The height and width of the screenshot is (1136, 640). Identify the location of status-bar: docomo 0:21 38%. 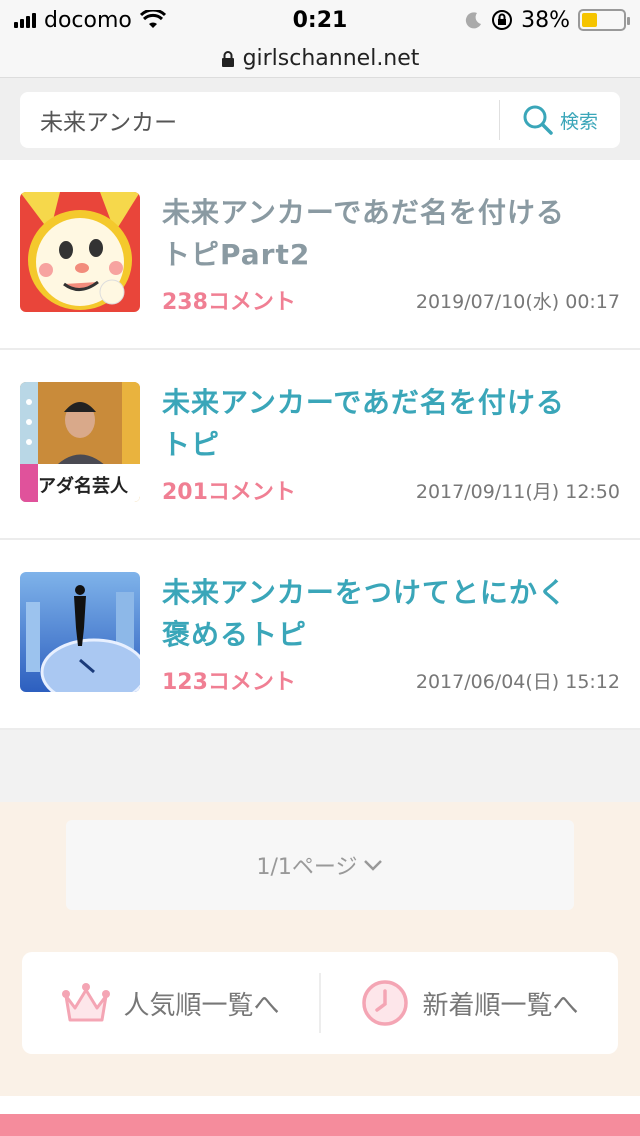
(320, 20).